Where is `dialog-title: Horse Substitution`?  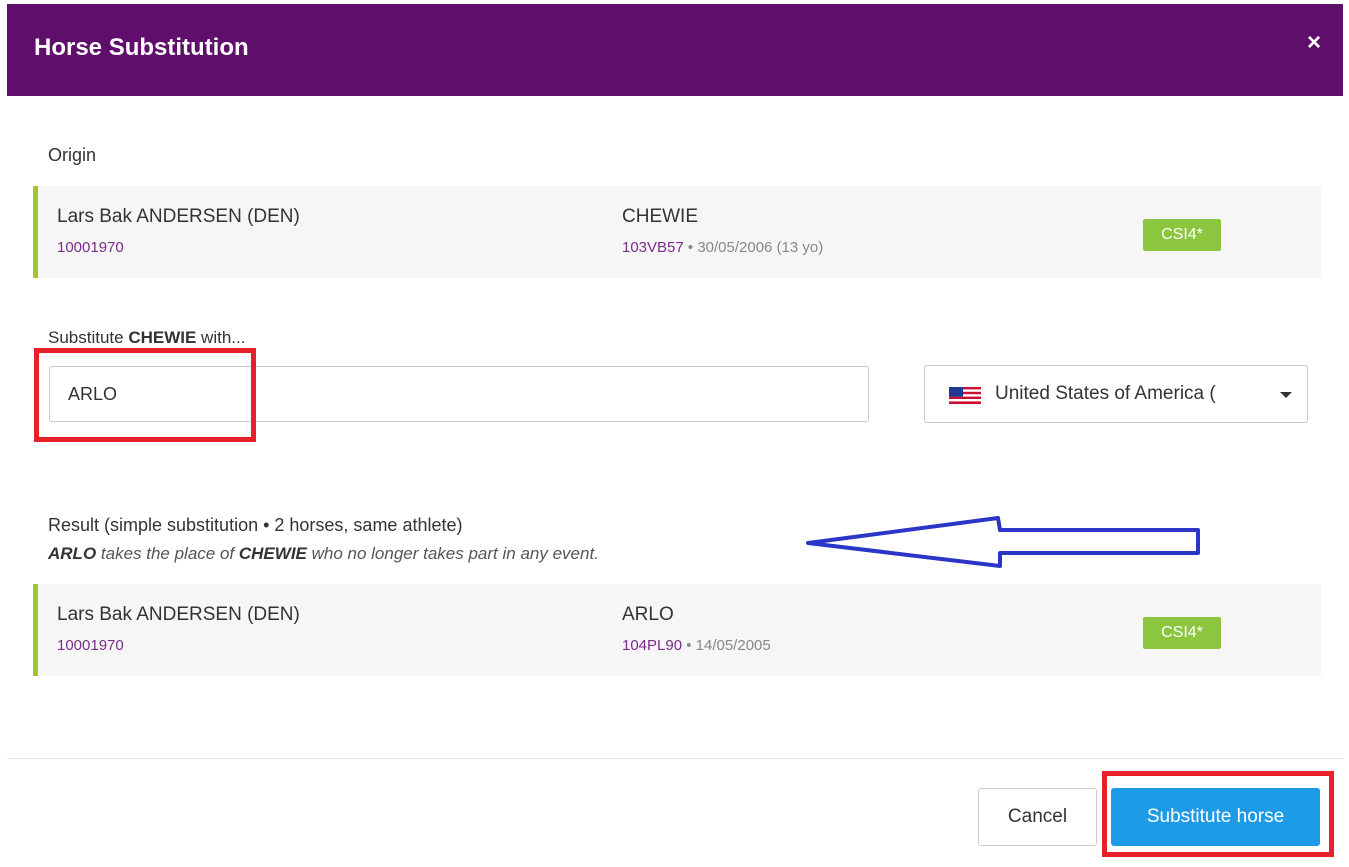
dialog-title: Horse Substitution is located at coordinates (141, 47).